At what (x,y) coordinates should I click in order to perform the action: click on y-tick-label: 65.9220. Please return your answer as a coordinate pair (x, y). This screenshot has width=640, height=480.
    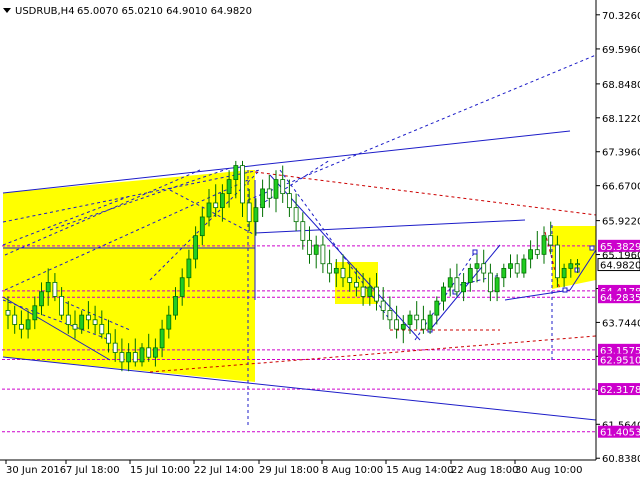
    Looking at the image, I should click on (621, 222).